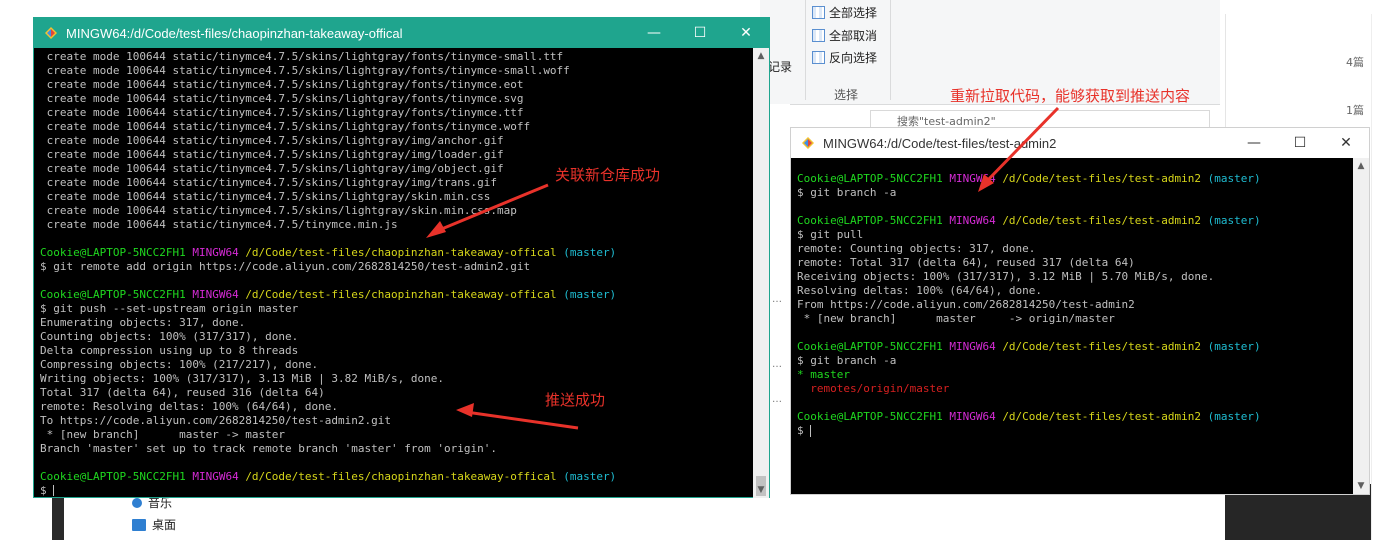 The height and width of the screenshot is (555, 1390). Describe the element at coordinates (846, 95) in the screenshot. I see `ribbon-group-label: 选择` at that location.